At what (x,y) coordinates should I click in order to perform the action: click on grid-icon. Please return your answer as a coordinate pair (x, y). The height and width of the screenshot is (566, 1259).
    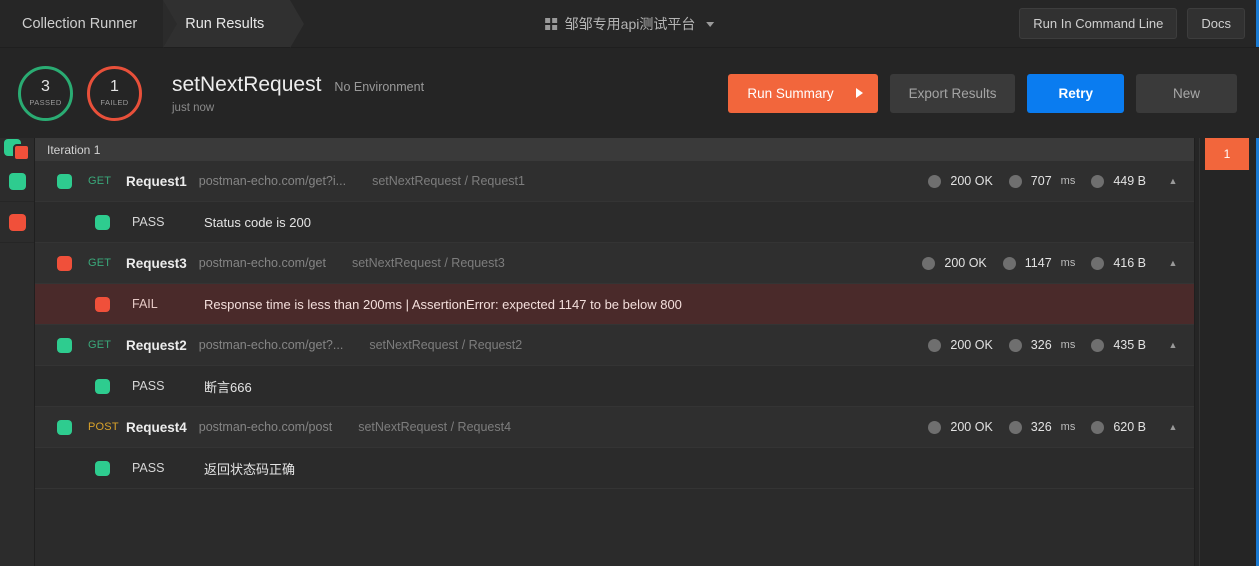
    Looking at the image, I should click on (550, 24).